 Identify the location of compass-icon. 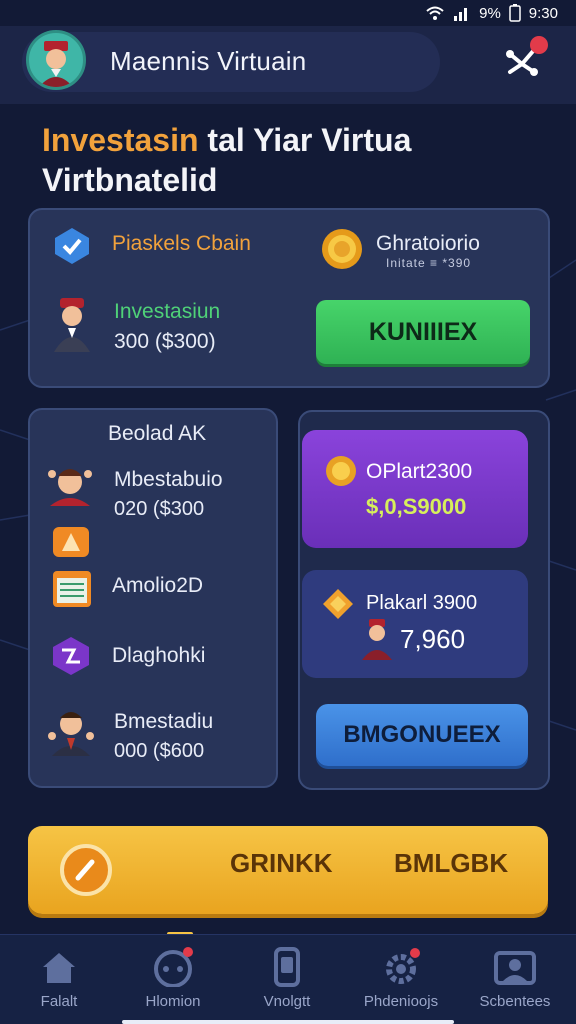
(86, 870).